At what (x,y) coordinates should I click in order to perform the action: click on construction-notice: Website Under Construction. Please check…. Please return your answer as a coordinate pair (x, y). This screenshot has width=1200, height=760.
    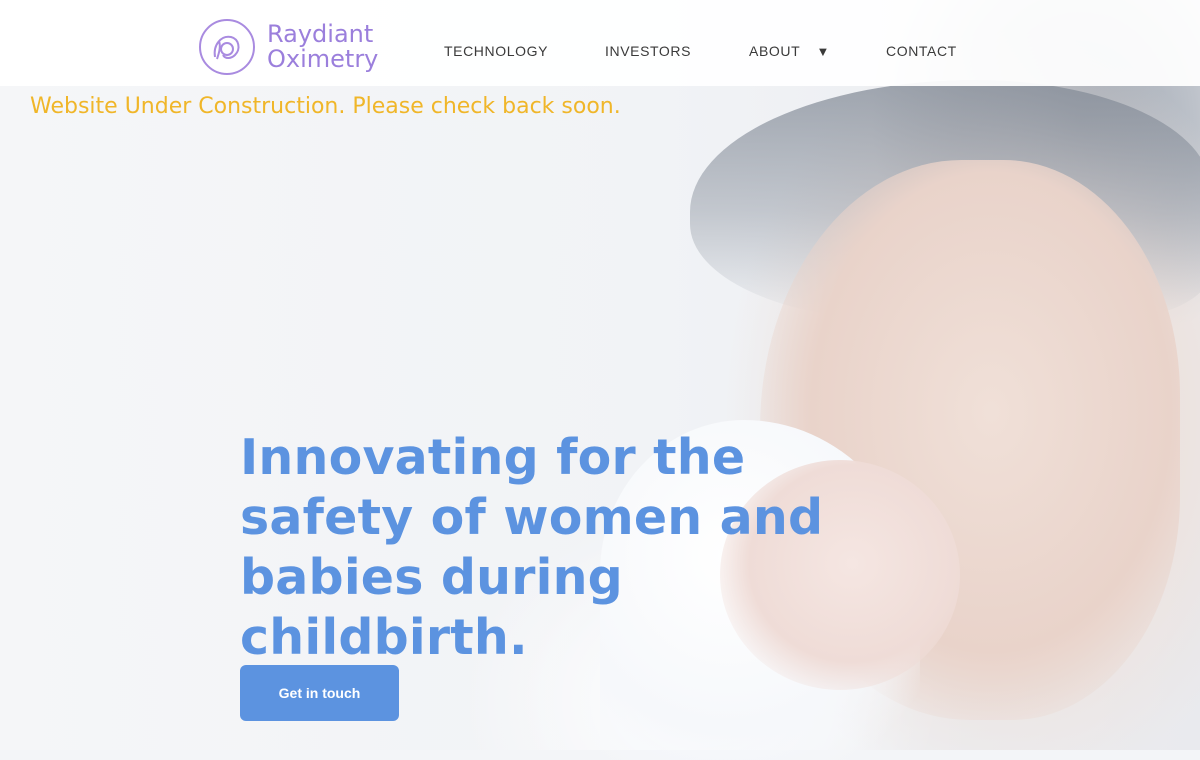
    Looking at the image, I should click on (325, 106).